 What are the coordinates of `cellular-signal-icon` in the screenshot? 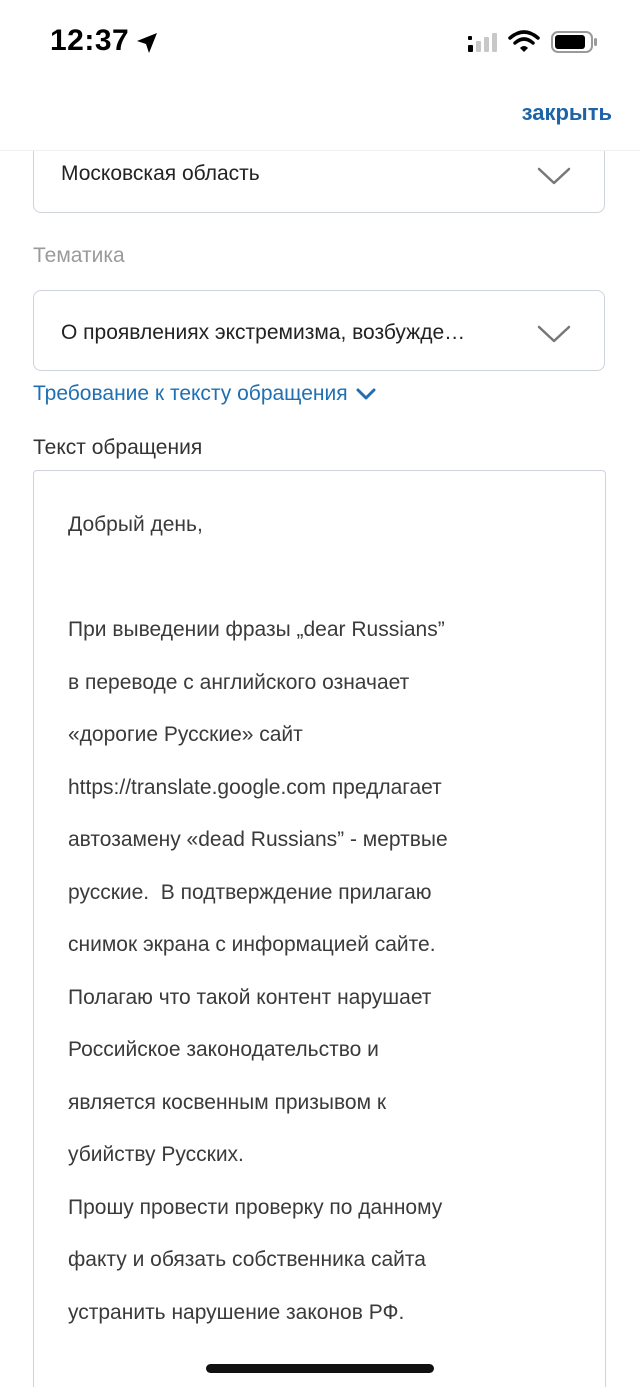 It's located at (482, 42).